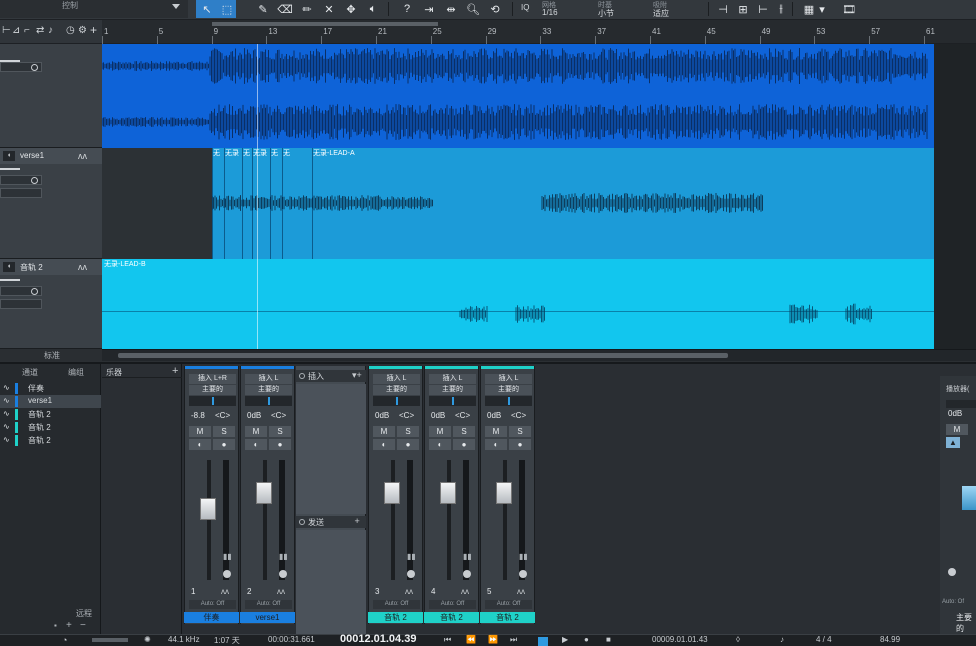 The width and height of the screenshot is (976, 646). What do you see at coordinates (50, 401) in the screenshot?
I see `channel-list-item: ∿ verse1` at bounding box center [50, 401].